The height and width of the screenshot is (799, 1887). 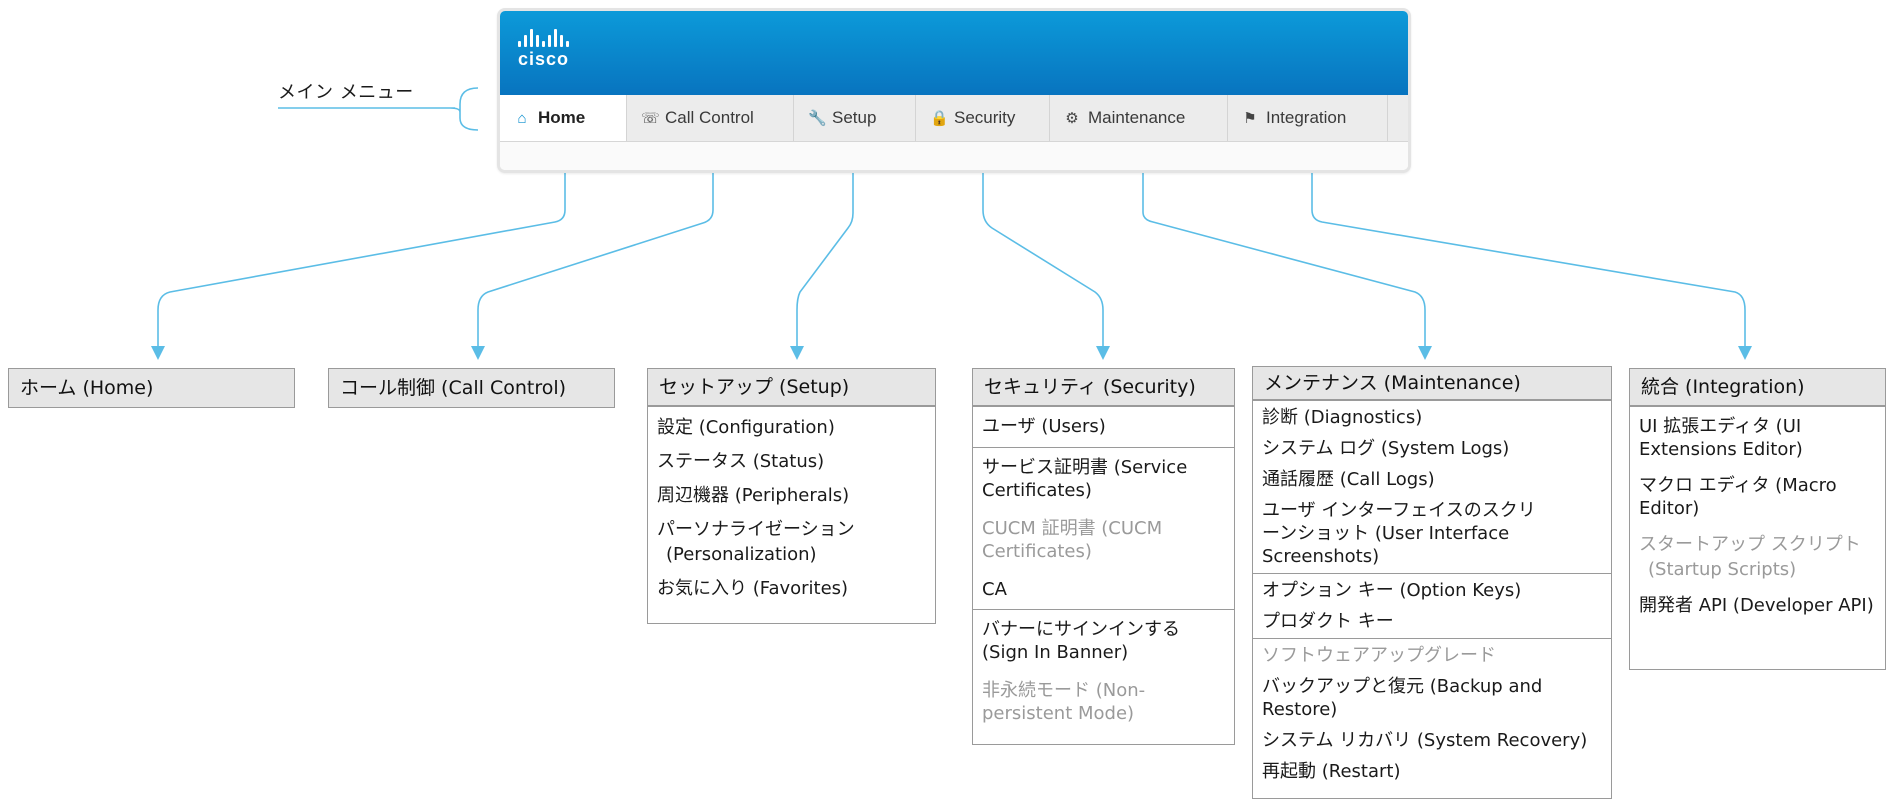 I want to click on header-banner: cisco, so click(x=954, y=53).